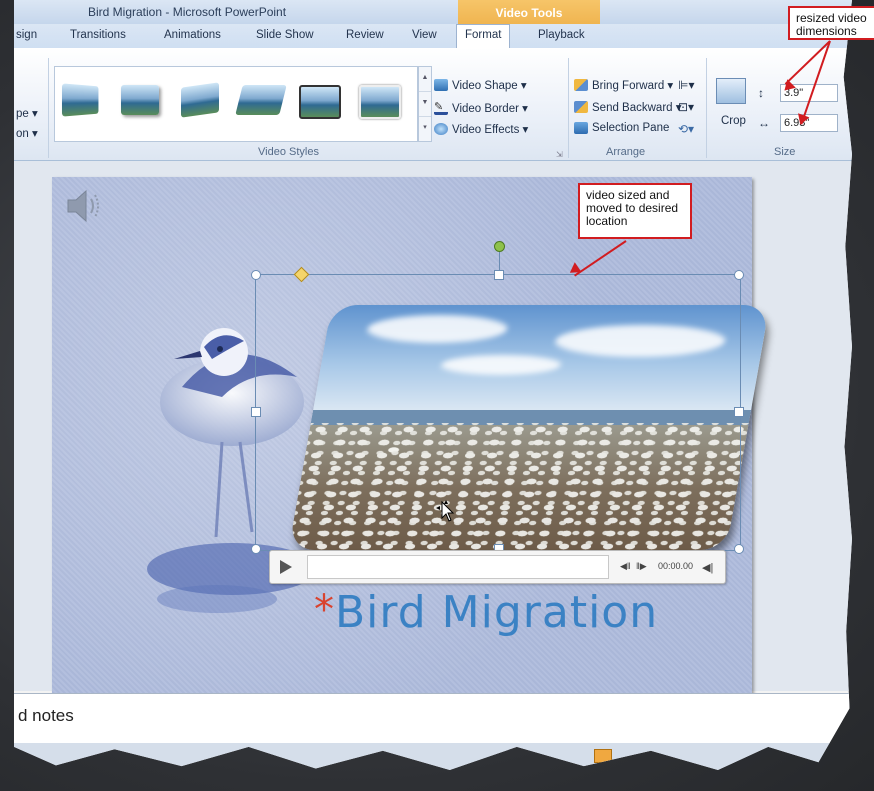  Describe the element at coordinates (27, 113) in the screenshot. I see `cut-command-1: pe ▾` at that location.